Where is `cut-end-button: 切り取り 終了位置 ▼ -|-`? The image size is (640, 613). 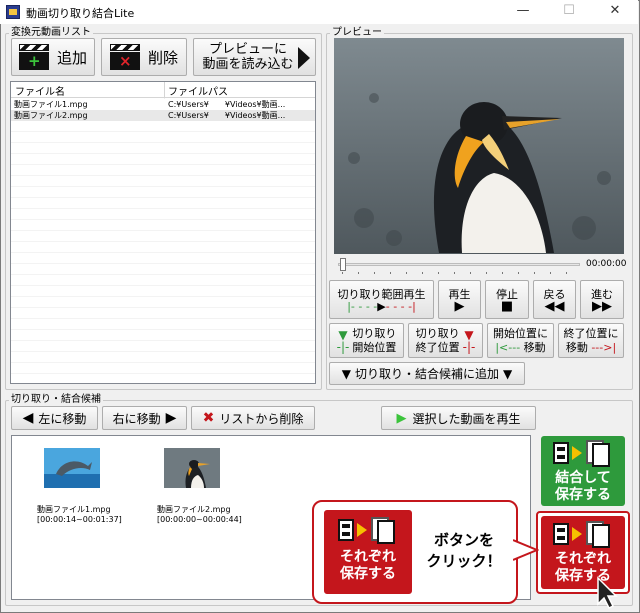 cut-end-button: 切り取り 終了位置 ▼ -|- is located at coordinates (445, 340).